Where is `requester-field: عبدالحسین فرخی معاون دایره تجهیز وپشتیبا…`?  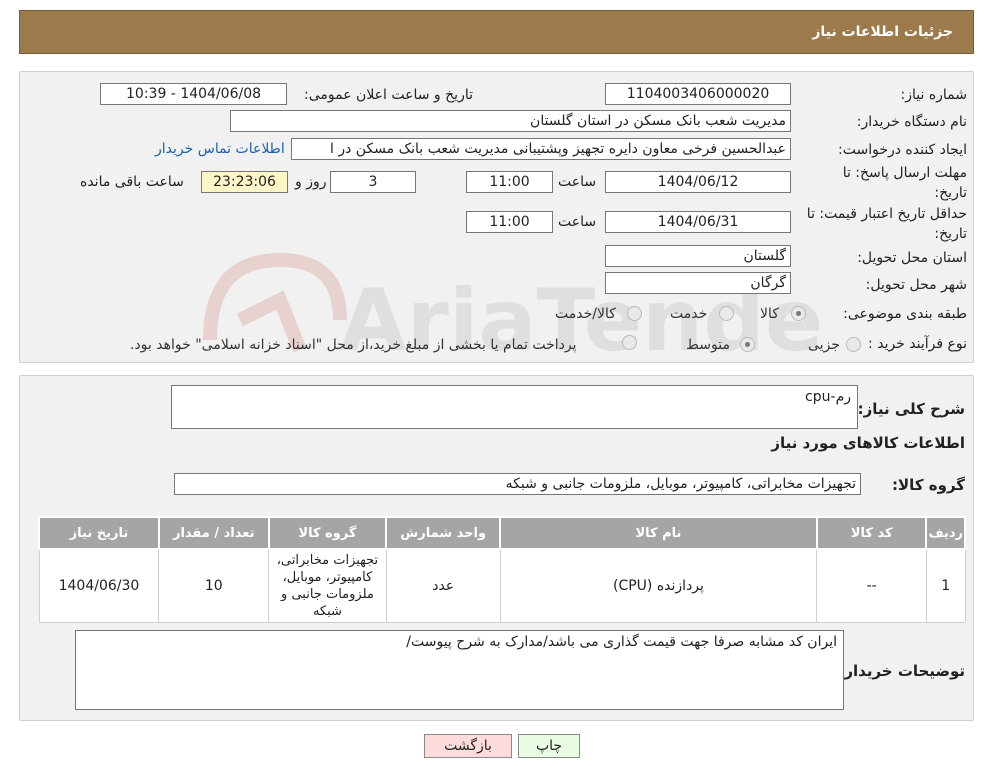
requester-field: عبدالحسین فرخی معاون دایره تجهیز وپشتیبا… is located at coordinates (541, 149).